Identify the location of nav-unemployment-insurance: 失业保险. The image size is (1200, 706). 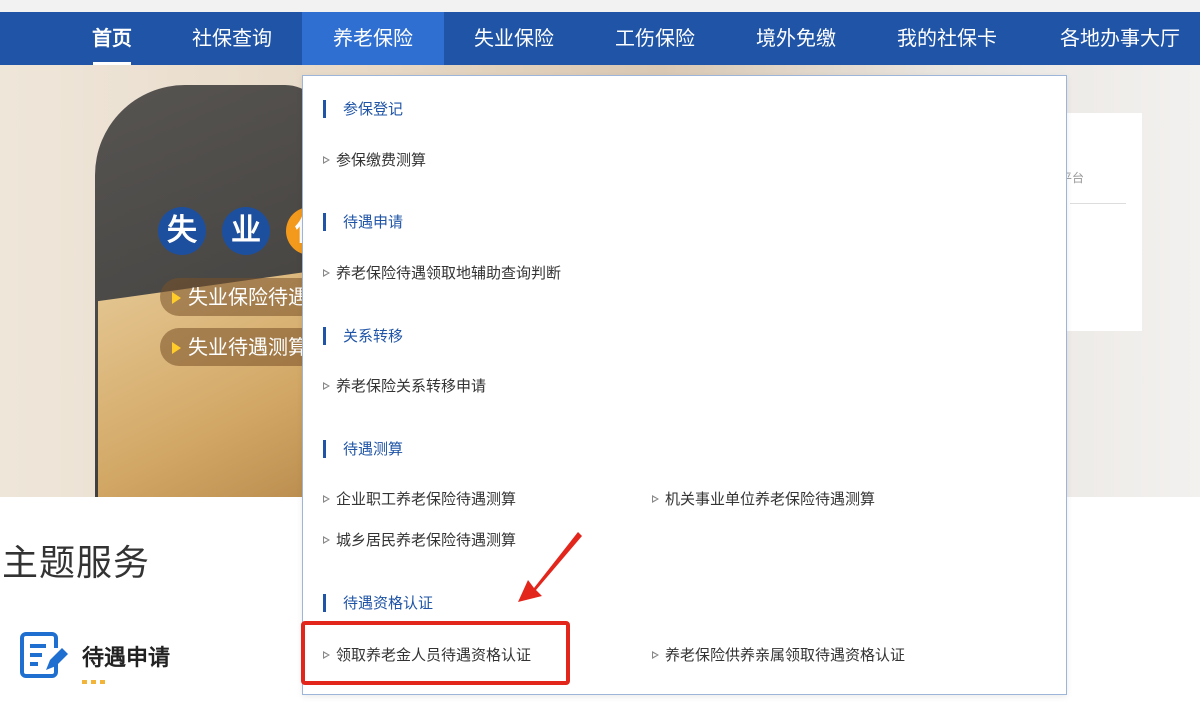
(514, 38).